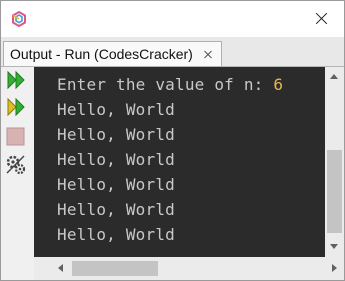  I want to click on console-input-value: 6, so click(278, 84).